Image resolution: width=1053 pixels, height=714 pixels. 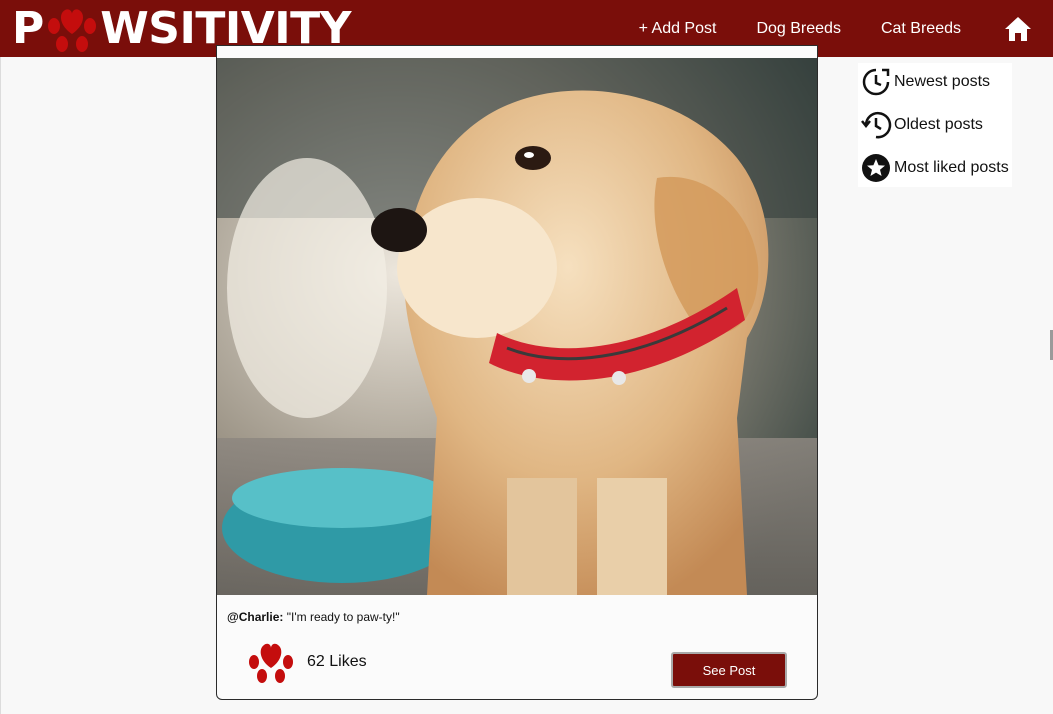 I want to click on sort-most-liked-button: Most liked posts, so click(x=934, y=168).